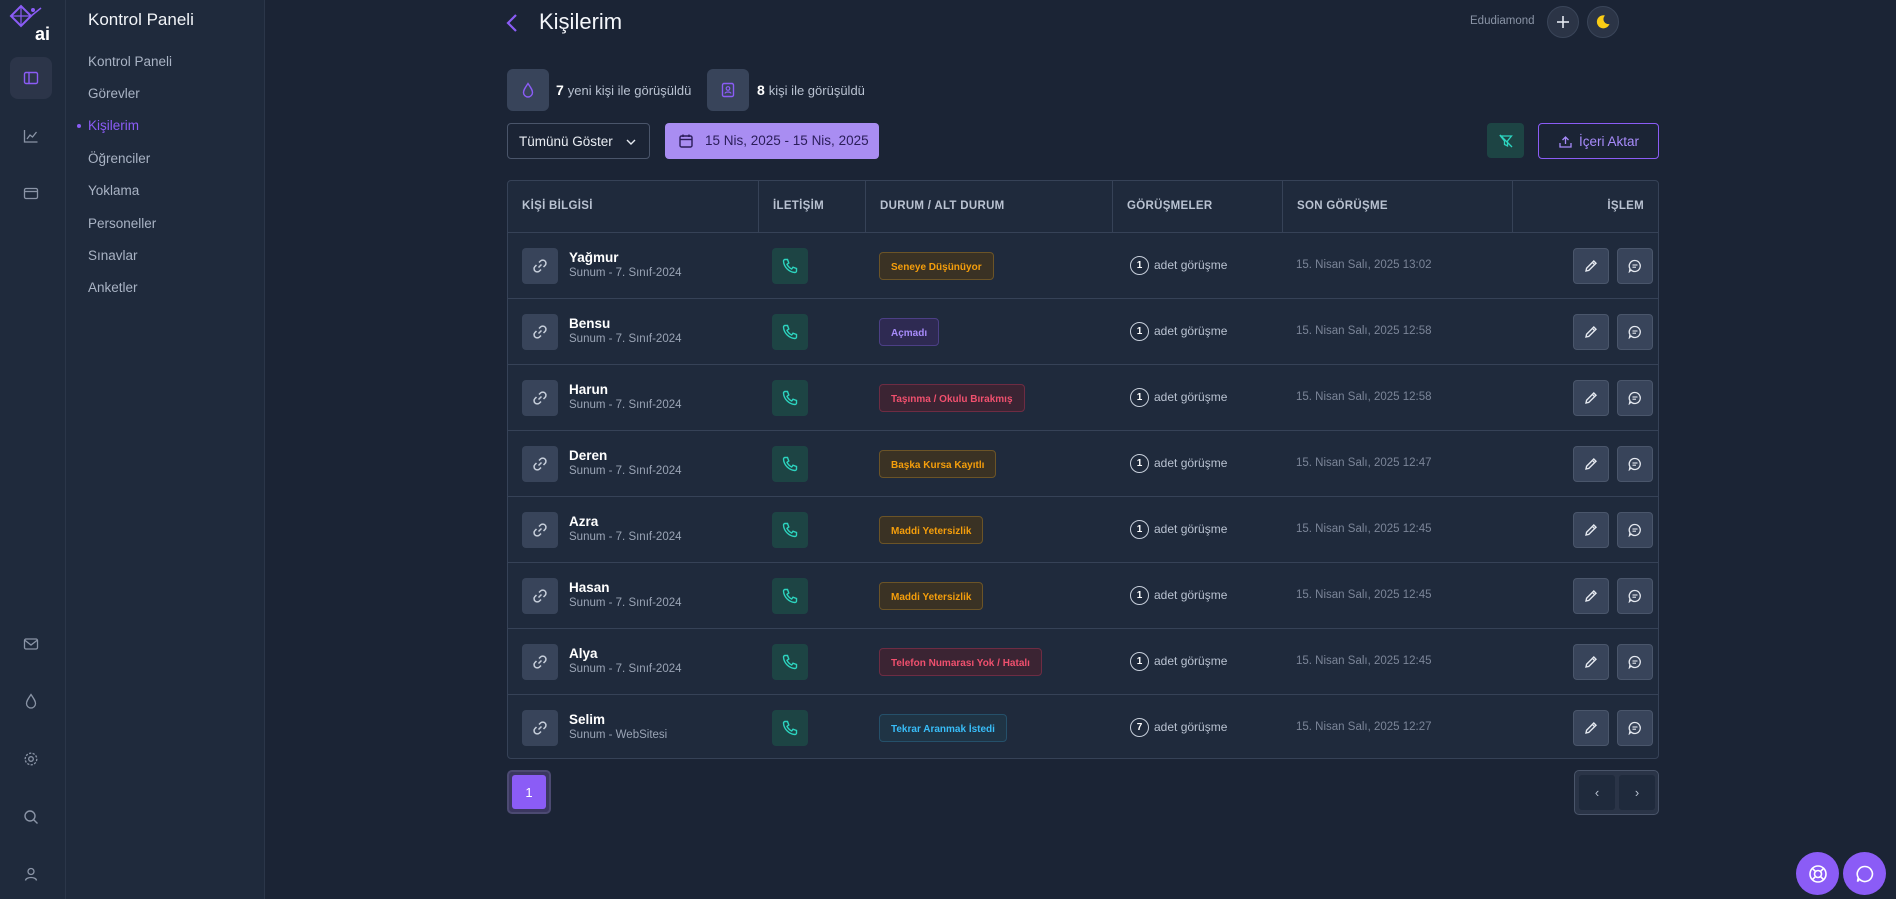  Describe the element at coordinates (812, 207) in the screenshot. I see `column-header-communication: İLETİŞİM` at that location.